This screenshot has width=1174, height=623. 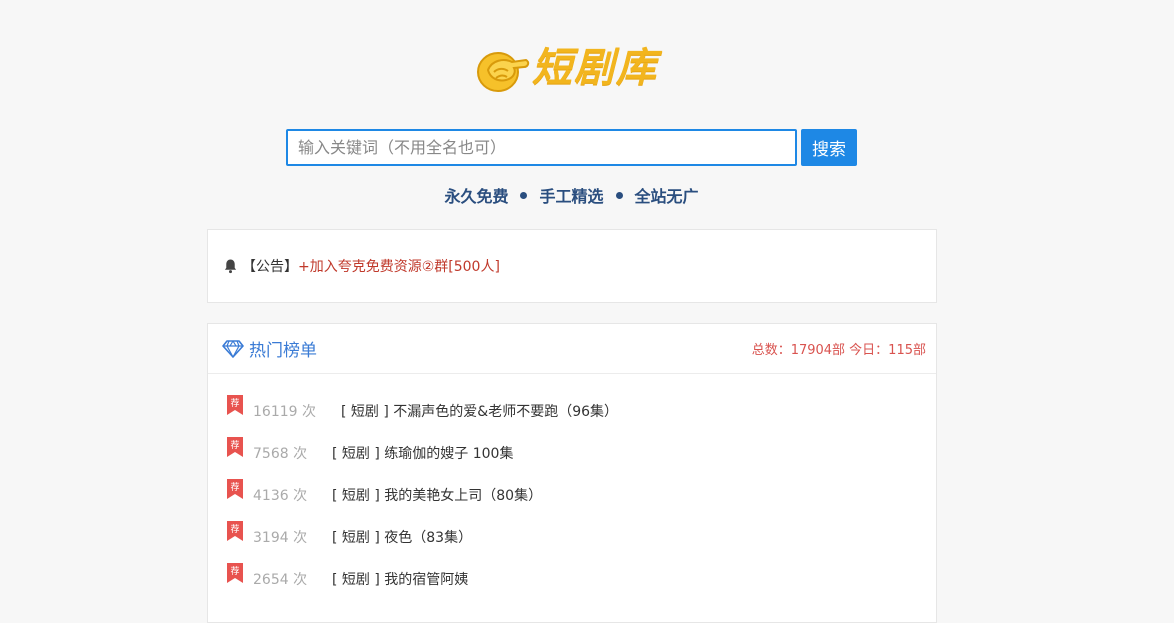 I want to click on slogan-item: 永久免费, so click(x=476, y=196).